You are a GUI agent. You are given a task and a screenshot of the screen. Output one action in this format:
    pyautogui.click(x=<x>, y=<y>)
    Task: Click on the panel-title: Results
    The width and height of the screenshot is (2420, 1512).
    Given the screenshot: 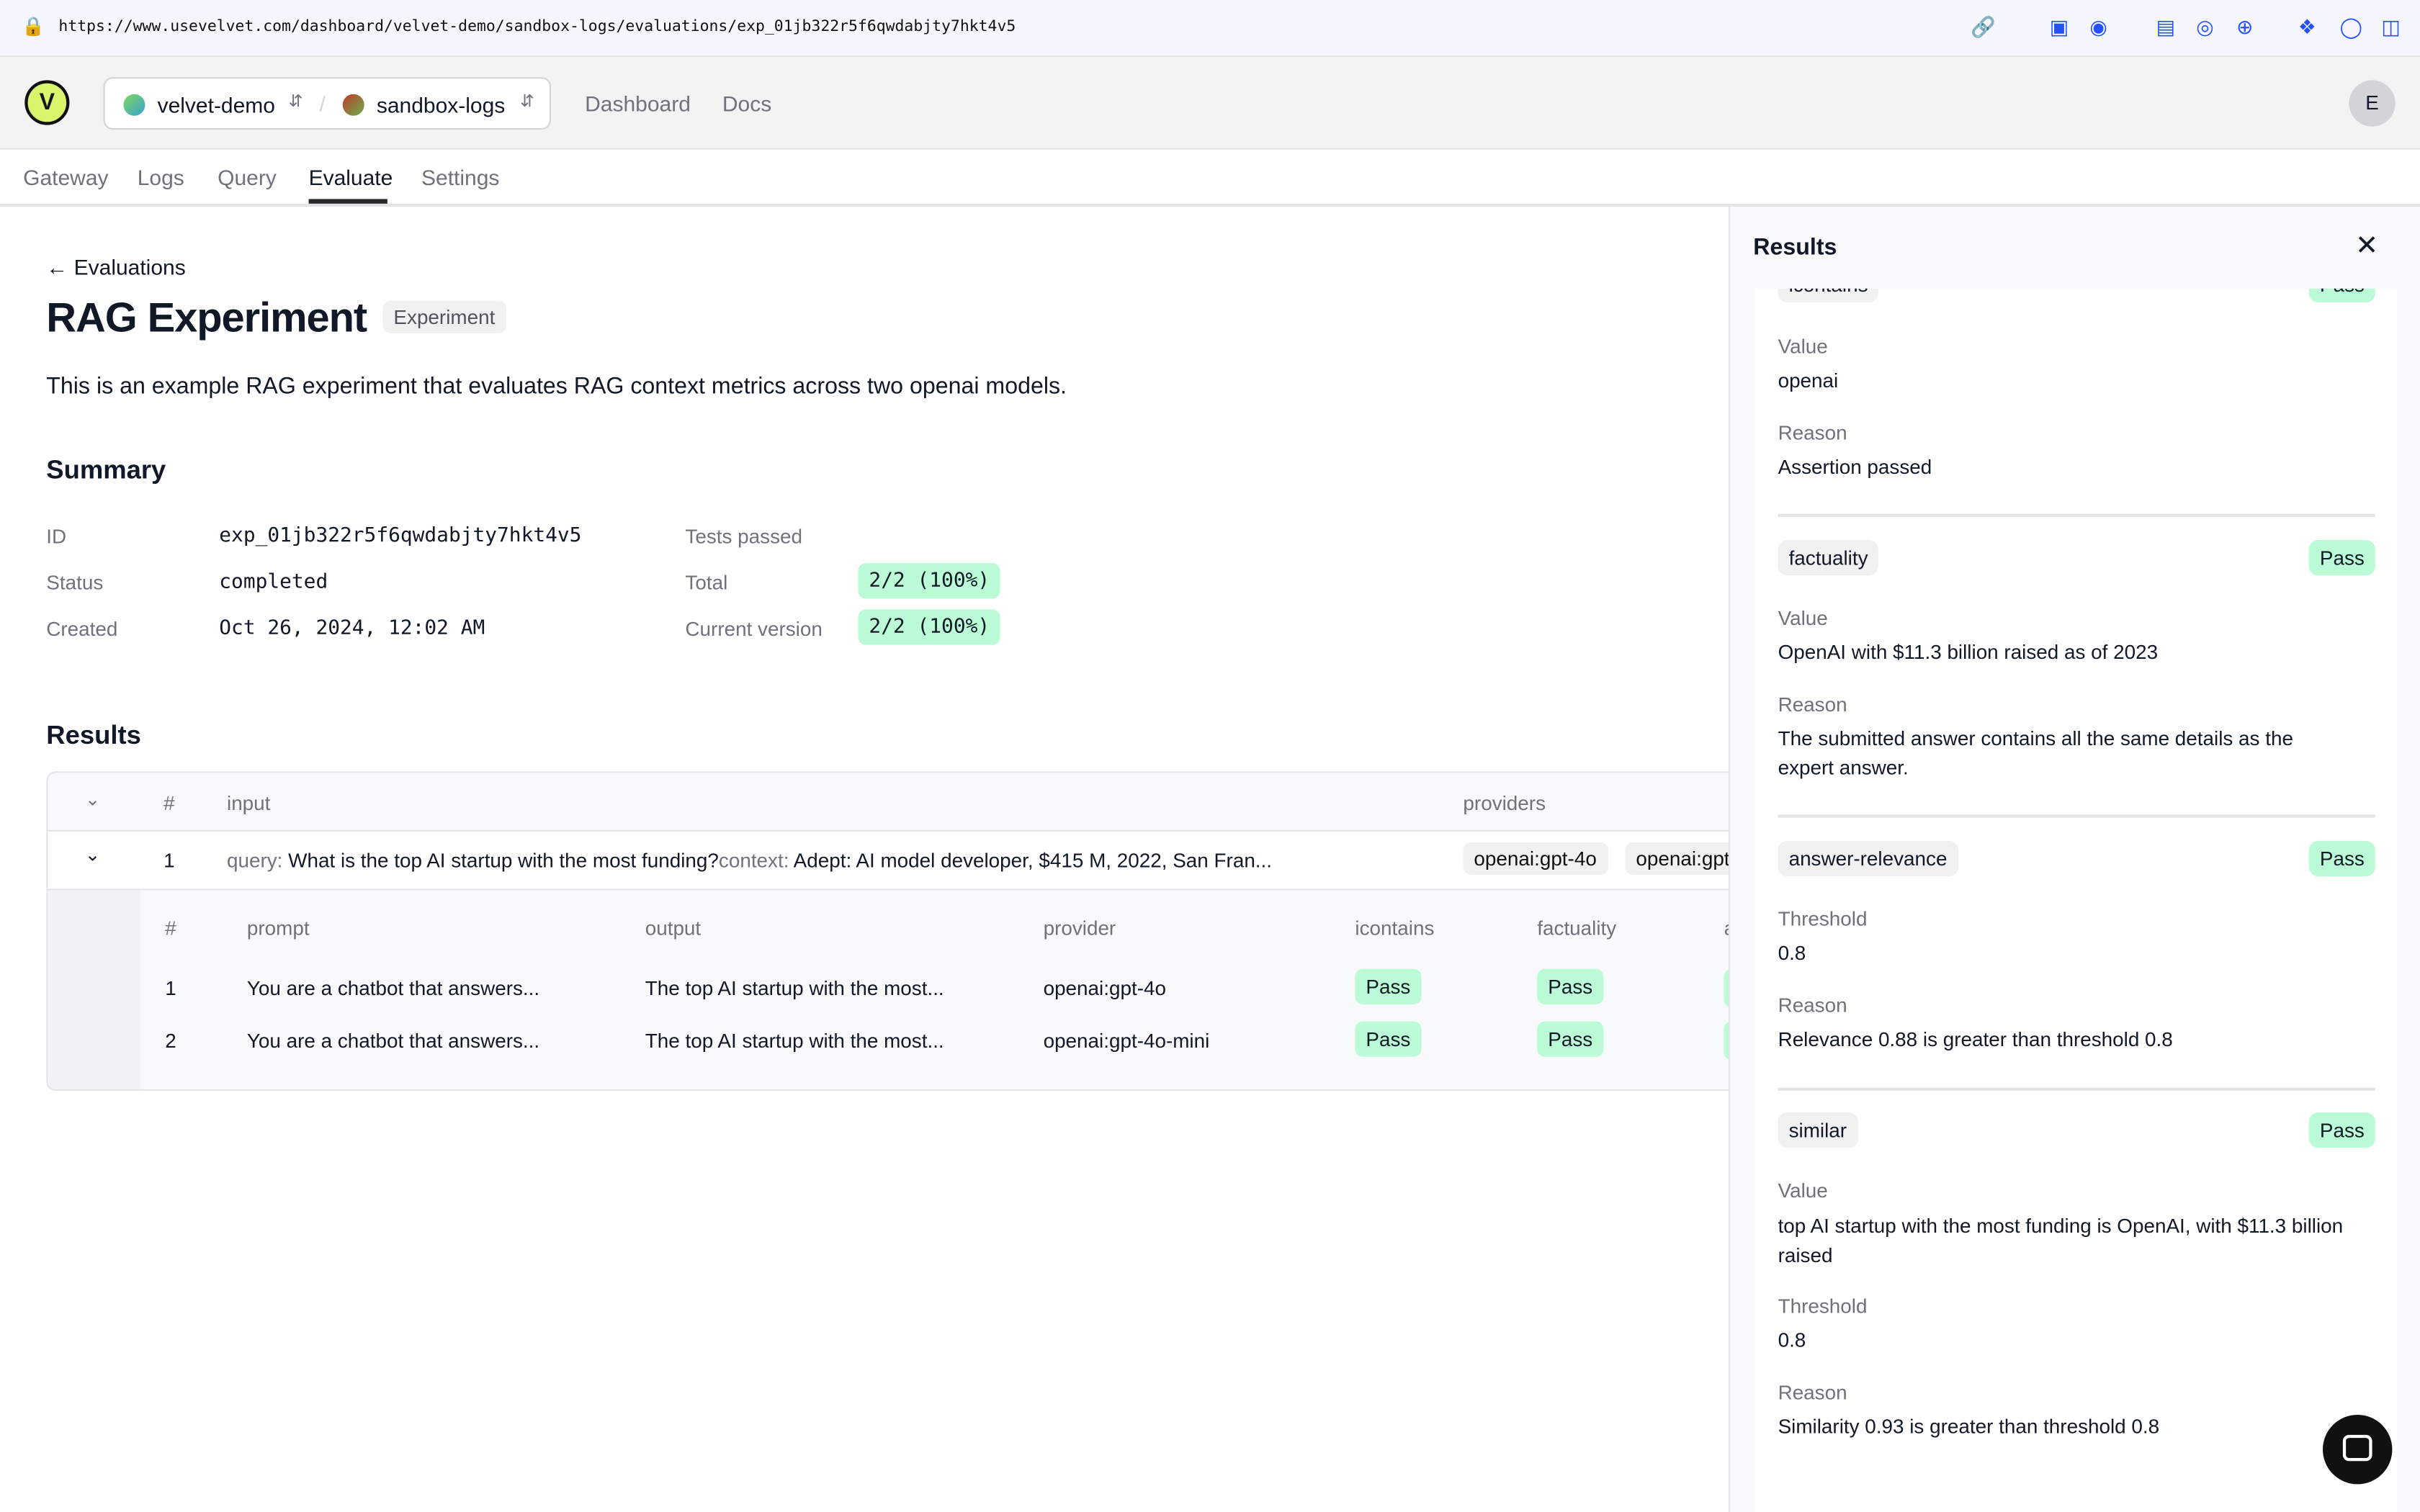 What is the action you would take?
    pyautogui.click(x=1795, y=247)
    